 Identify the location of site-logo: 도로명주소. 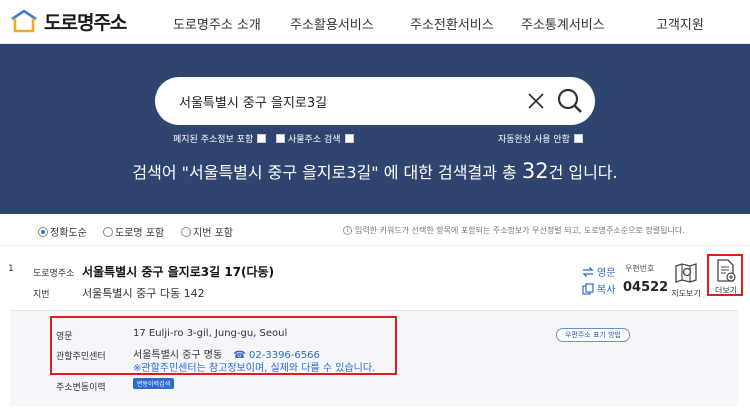
(67, 21).